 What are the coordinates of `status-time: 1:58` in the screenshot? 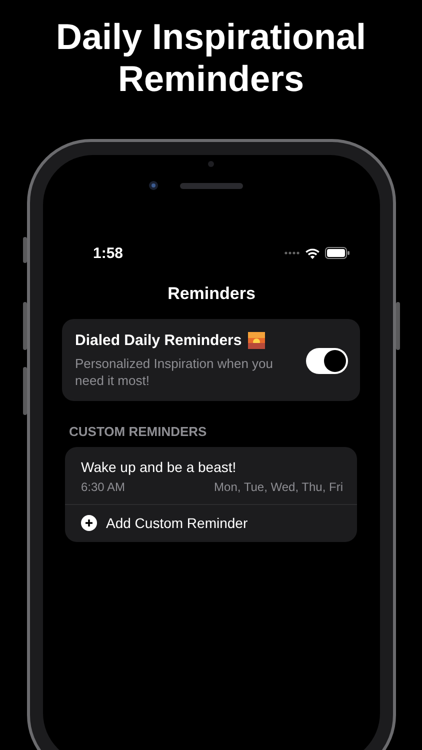 It's located at (108, 253).